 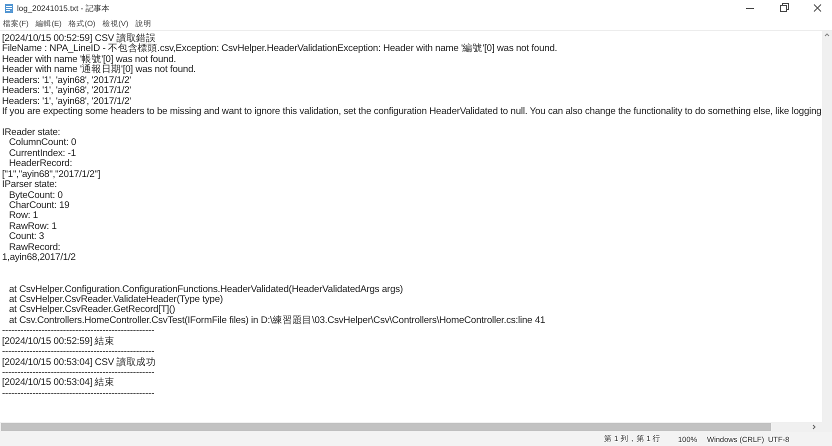 I want to click on text-line: Count: 3, so click(x=26, y=237).